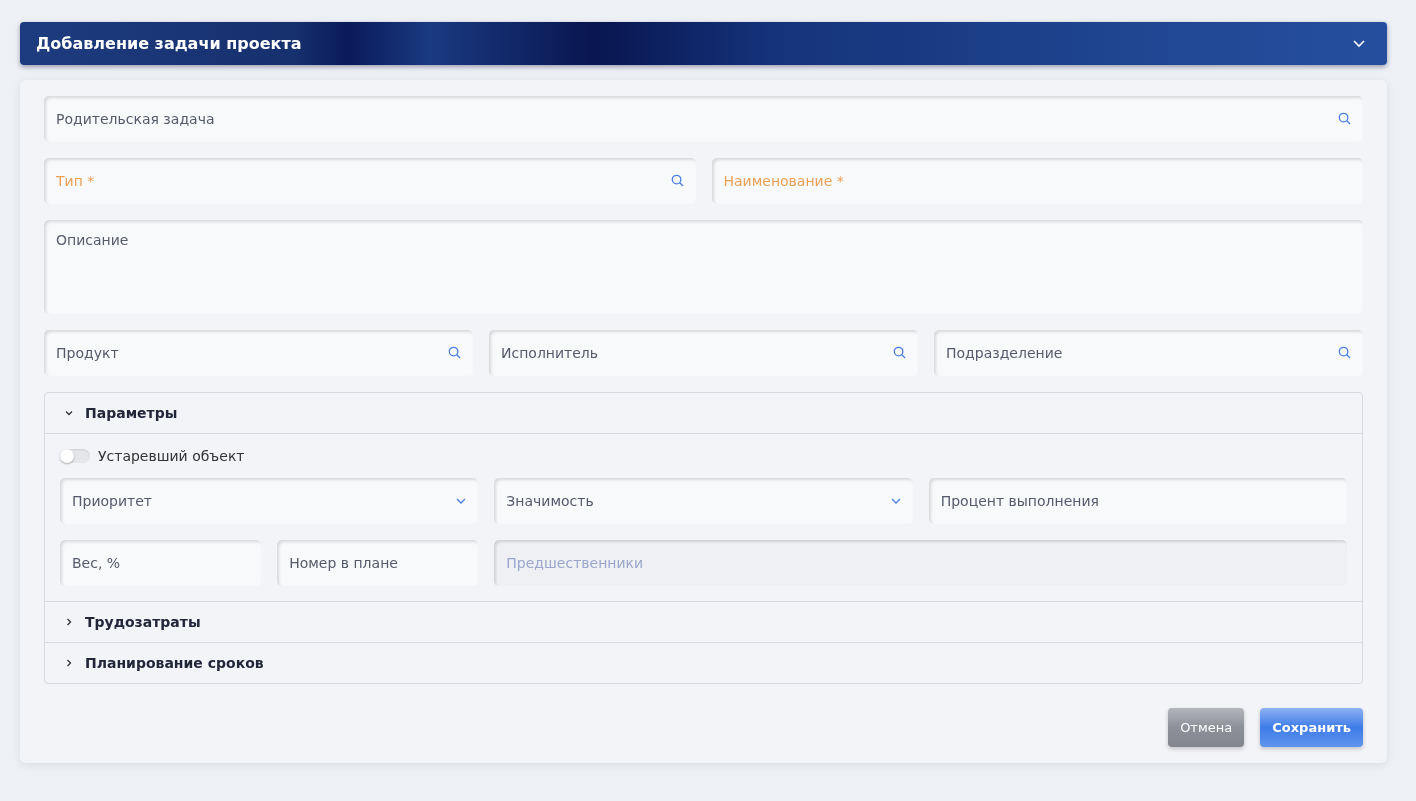  I want to click on save-button: Сохранить, so click(1311, 727).